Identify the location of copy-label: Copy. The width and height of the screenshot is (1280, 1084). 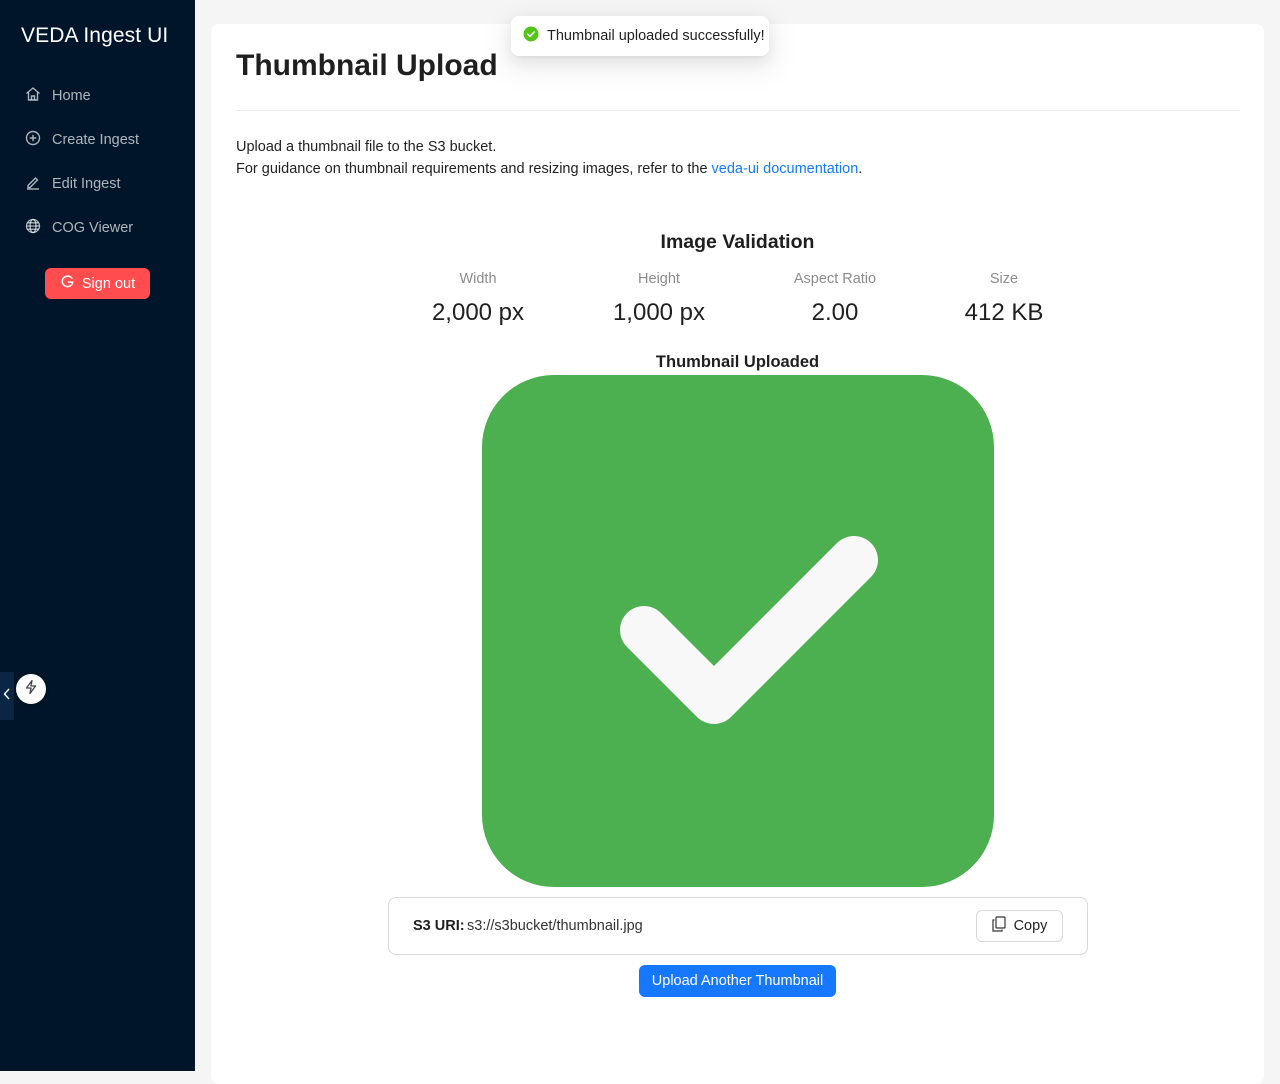
(1030, 926).